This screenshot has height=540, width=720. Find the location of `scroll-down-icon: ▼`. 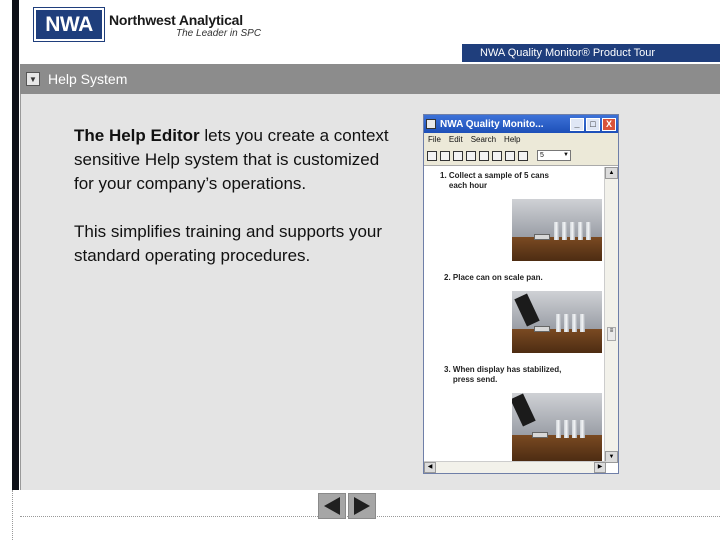

scroll-down-icon: ▼ is located at coordinates (611, 457).